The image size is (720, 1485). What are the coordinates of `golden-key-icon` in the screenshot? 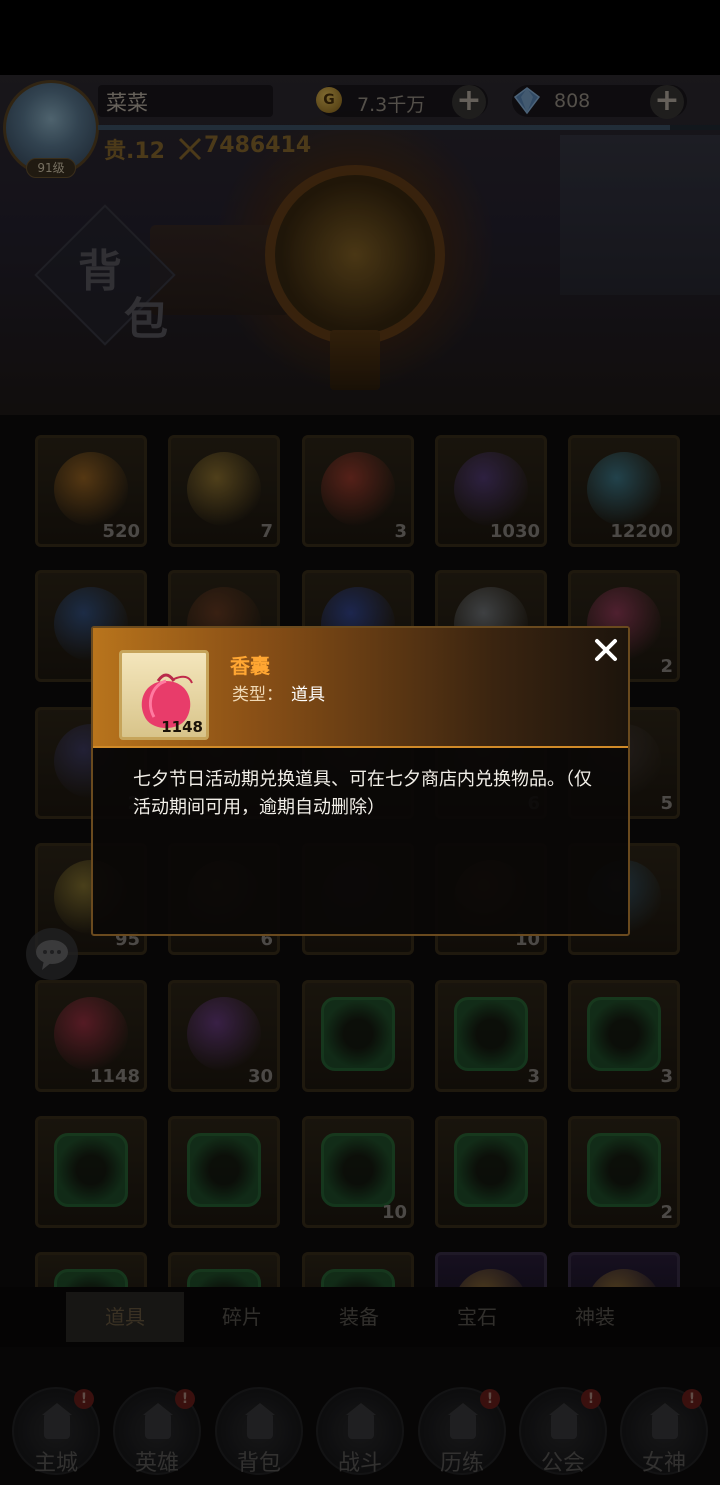 It's located at (224, 489).